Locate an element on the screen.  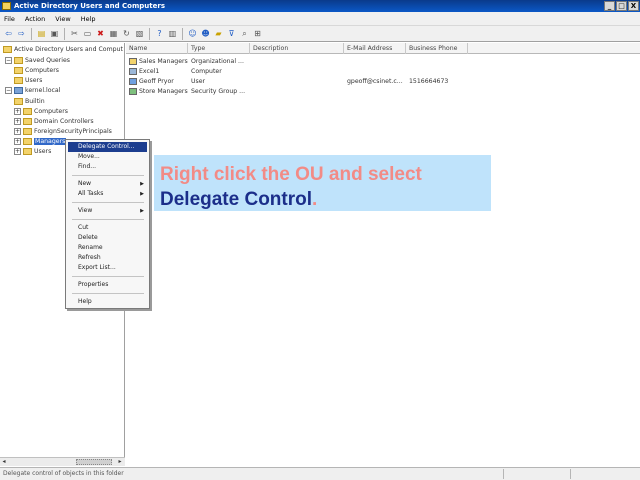
tree-node: + Users is located at coordinates (32, 152).